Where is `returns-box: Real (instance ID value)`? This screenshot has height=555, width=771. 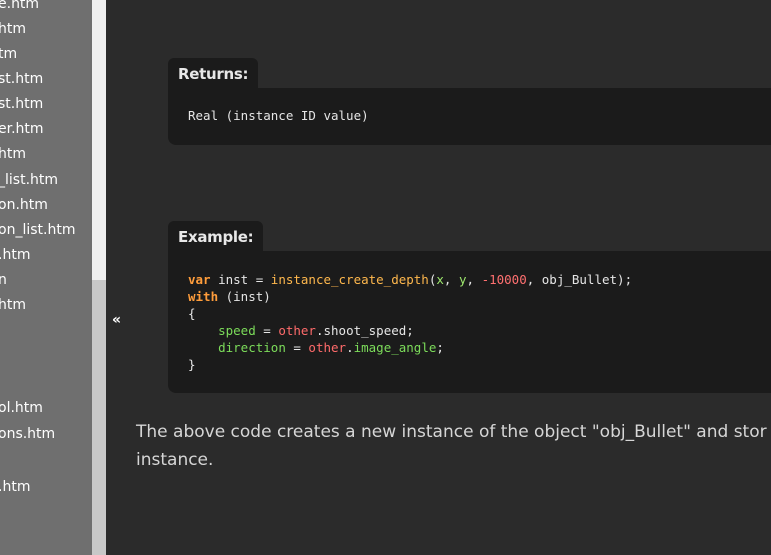 returns-box: Real (instance ID value) is located at coordinates (469, 116).